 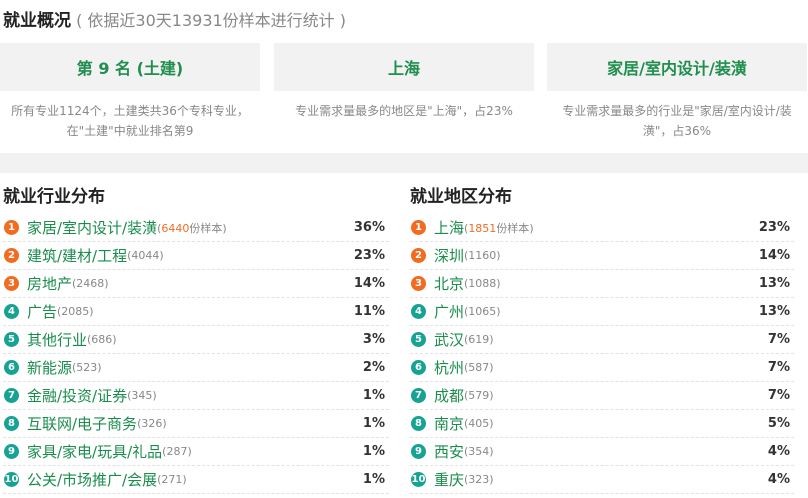 What do you see at coordinates (677, 121) in the screenshot?
I see `summary-desc: 专业需求量最多的行业是"家居/室内设计/装潢"，占36%` at bounding box center [677, 121].